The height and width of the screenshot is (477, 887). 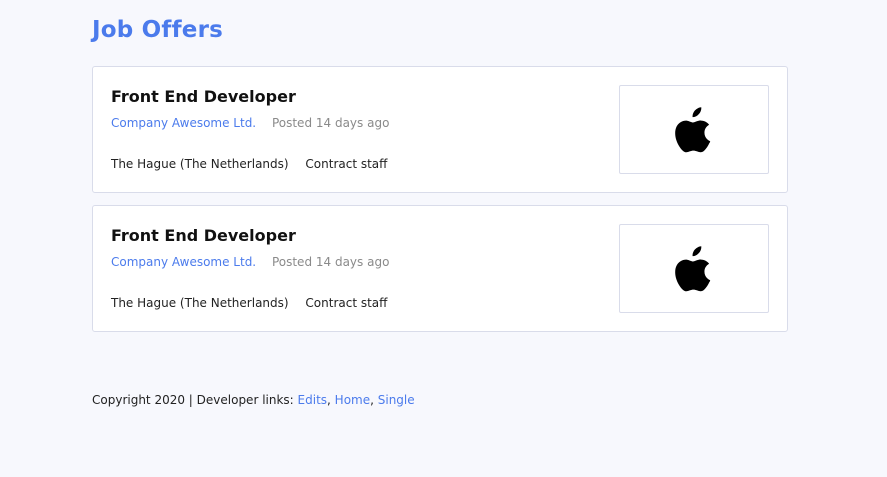 What do you see at coordinates (313, 400) in the screenshot?
I see `footer-link-edits: Edits` at bounding box center [313, 400].